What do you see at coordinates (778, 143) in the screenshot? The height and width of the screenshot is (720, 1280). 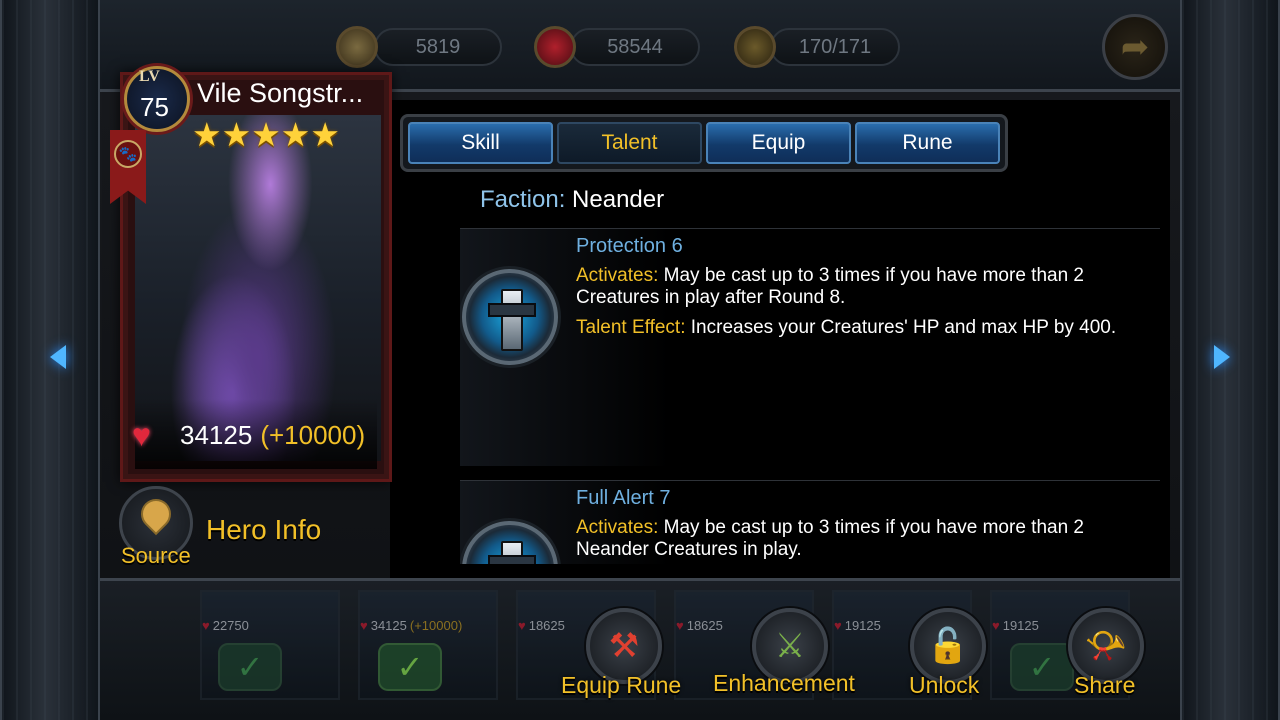 I see `tab-equip: Equip` at bounding box center [778, 143].